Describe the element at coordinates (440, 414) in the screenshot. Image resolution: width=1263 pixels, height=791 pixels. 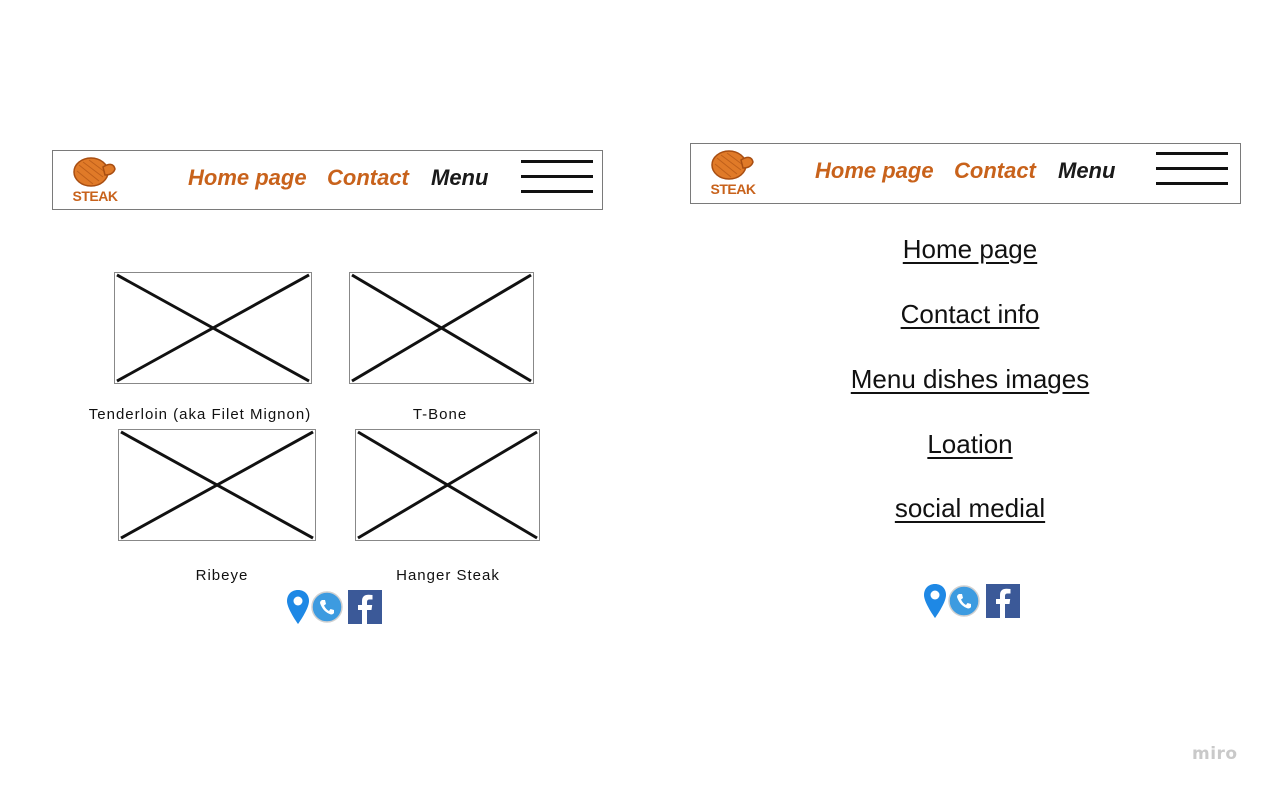
I see `dish-caption: T-Bone` at that location.